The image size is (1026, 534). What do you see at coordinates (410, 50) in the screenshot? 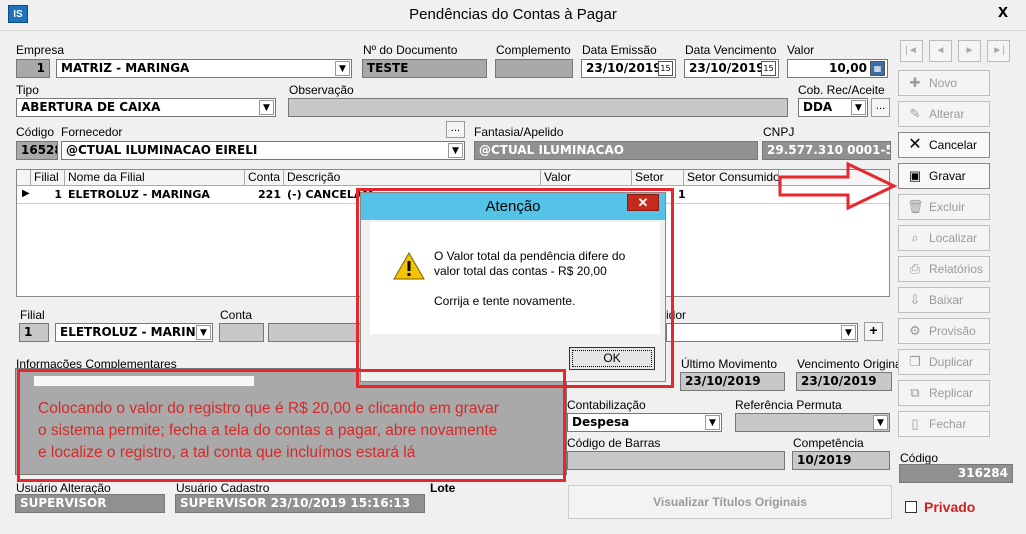
I see `doc-label: Nº do Documento` at bounding box center [410, 50].